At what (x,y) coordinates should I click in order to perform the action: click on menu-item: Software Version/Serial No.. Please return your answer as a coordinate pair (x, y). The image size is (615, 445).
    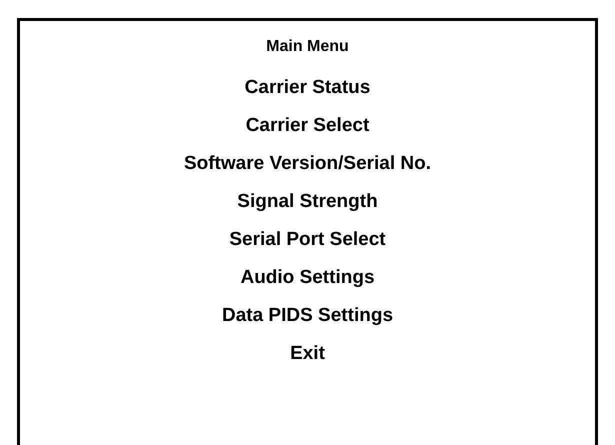
    Looking at the image, I should click on (308, 164).